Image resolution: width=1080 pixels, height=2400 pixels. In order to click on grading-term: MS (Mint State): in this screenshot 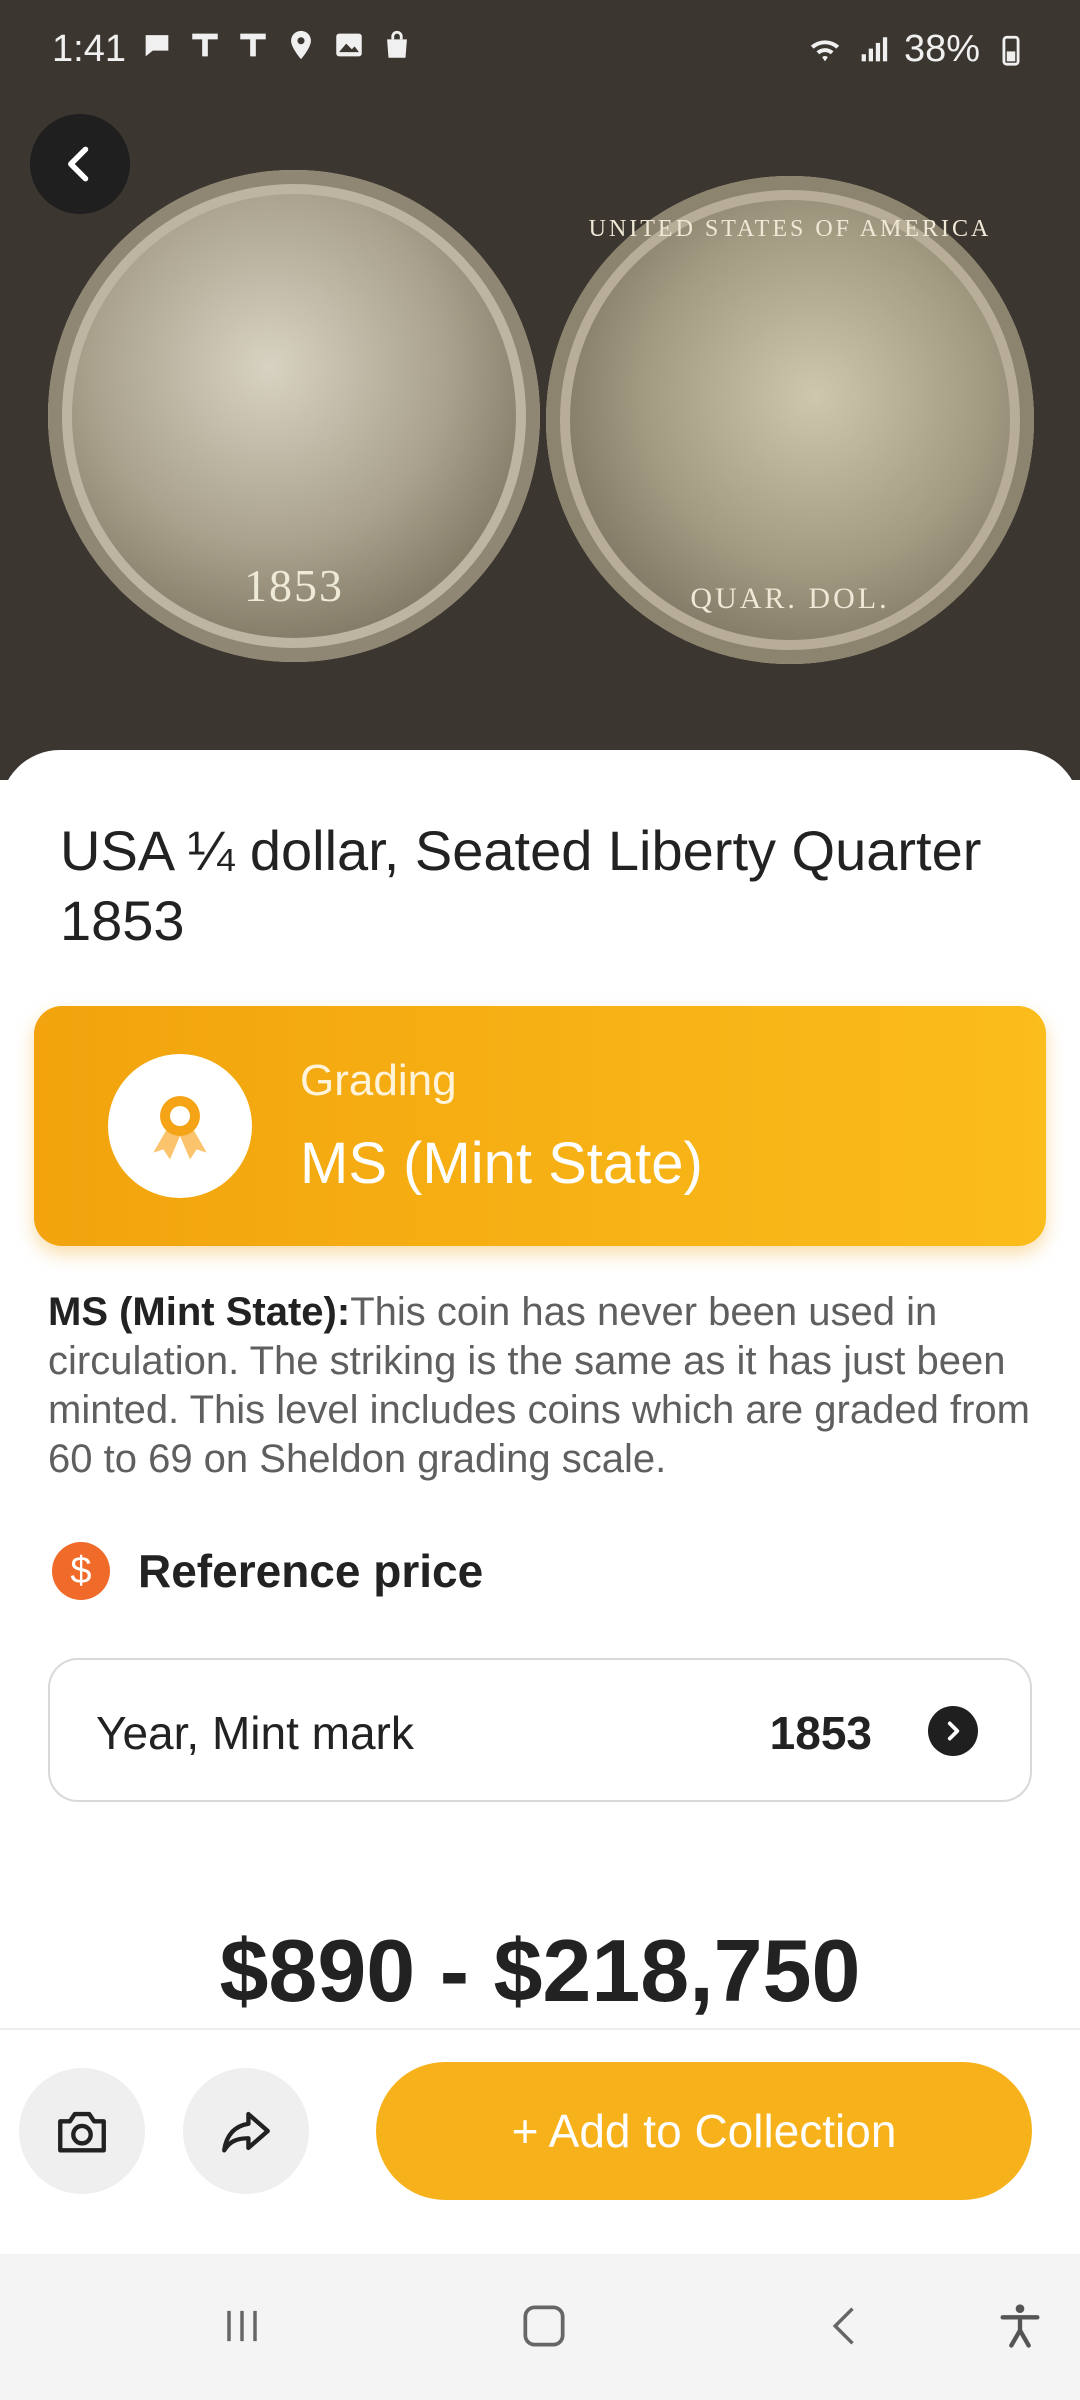, I will do `click(199, 1312)`.